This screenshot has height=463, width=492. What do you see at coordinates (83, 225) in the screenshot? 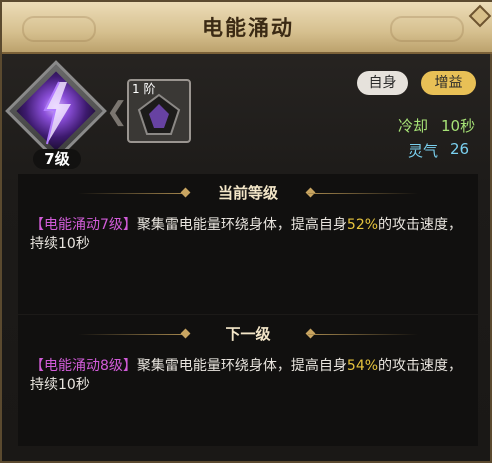
I see `skill-name-tag: 【电能涌动7级】` at bounding box center [83, 225].